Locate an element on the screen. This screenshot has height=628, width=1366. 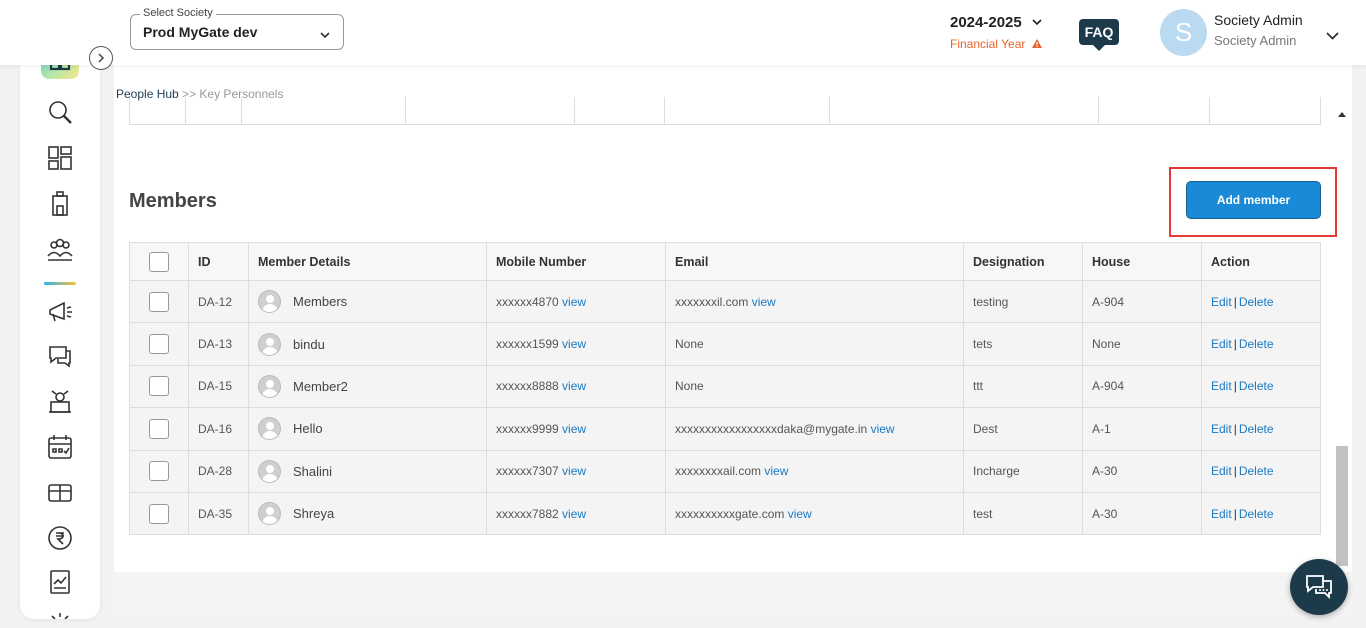
scrollbar-thumb is located at coordinates (1342, 506).